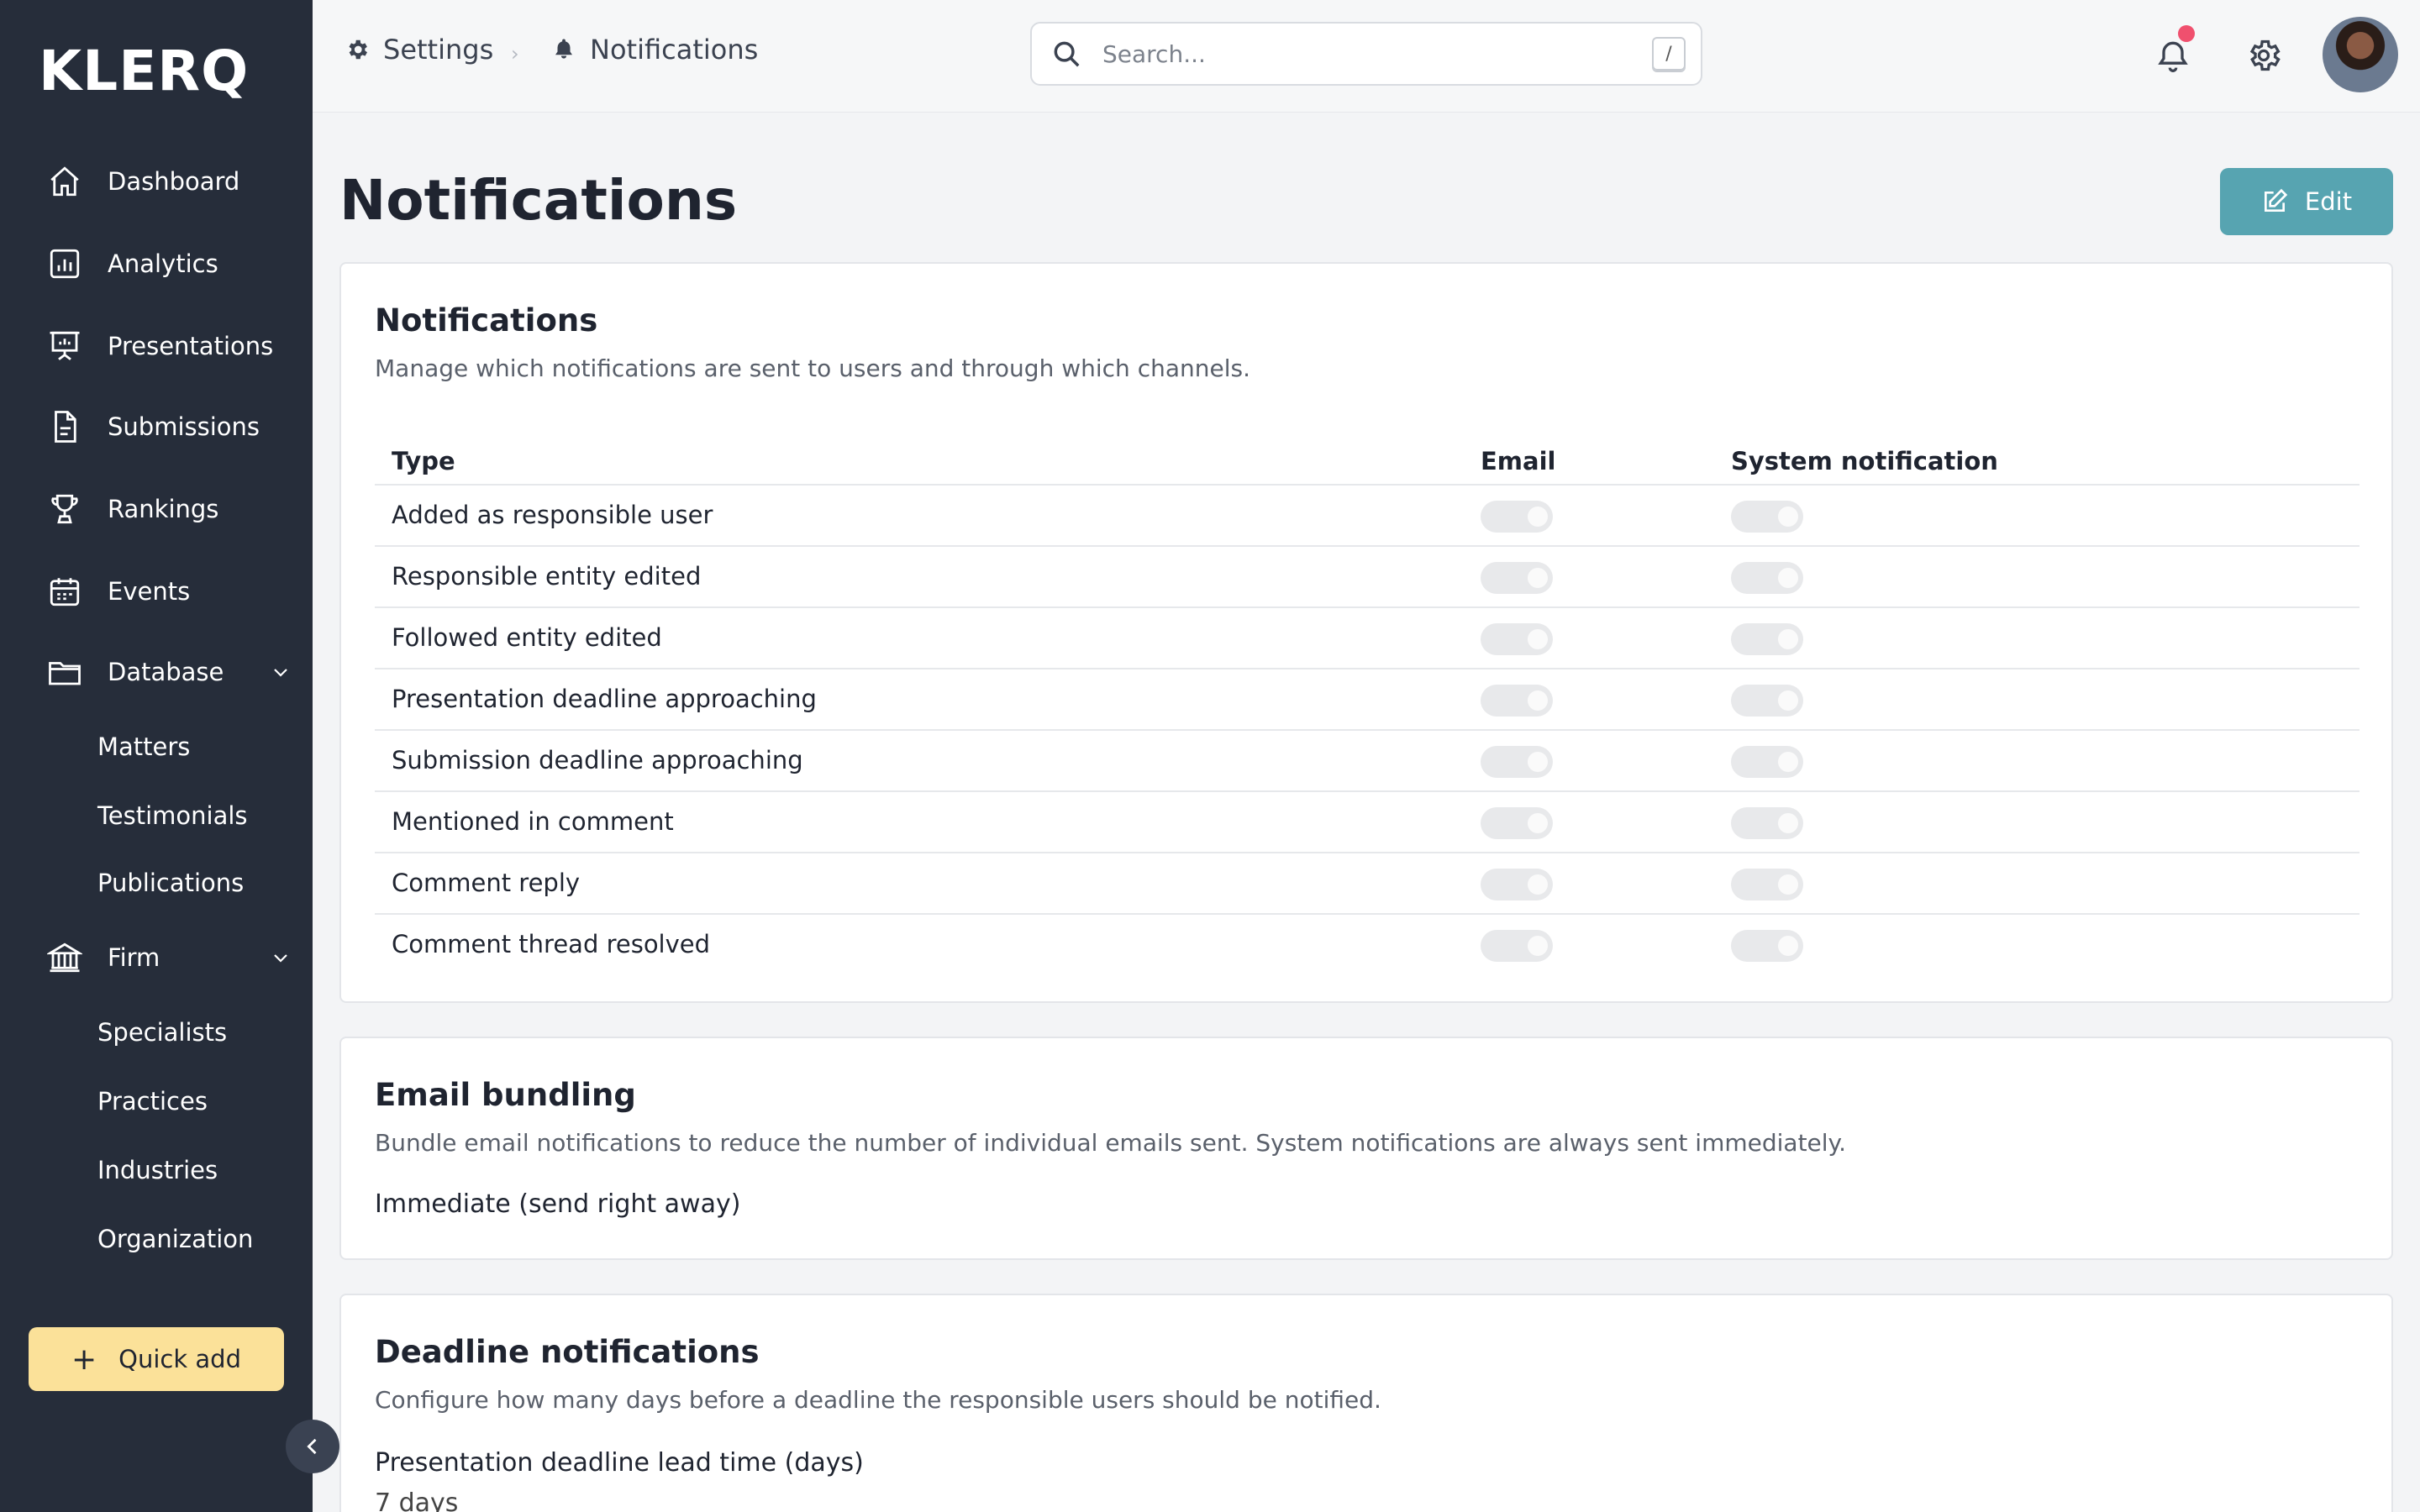 Image resolution: width=2420 pixels, height=1512 pixels. I want to click on sidebar-item-database: Database, so click(169, 672).